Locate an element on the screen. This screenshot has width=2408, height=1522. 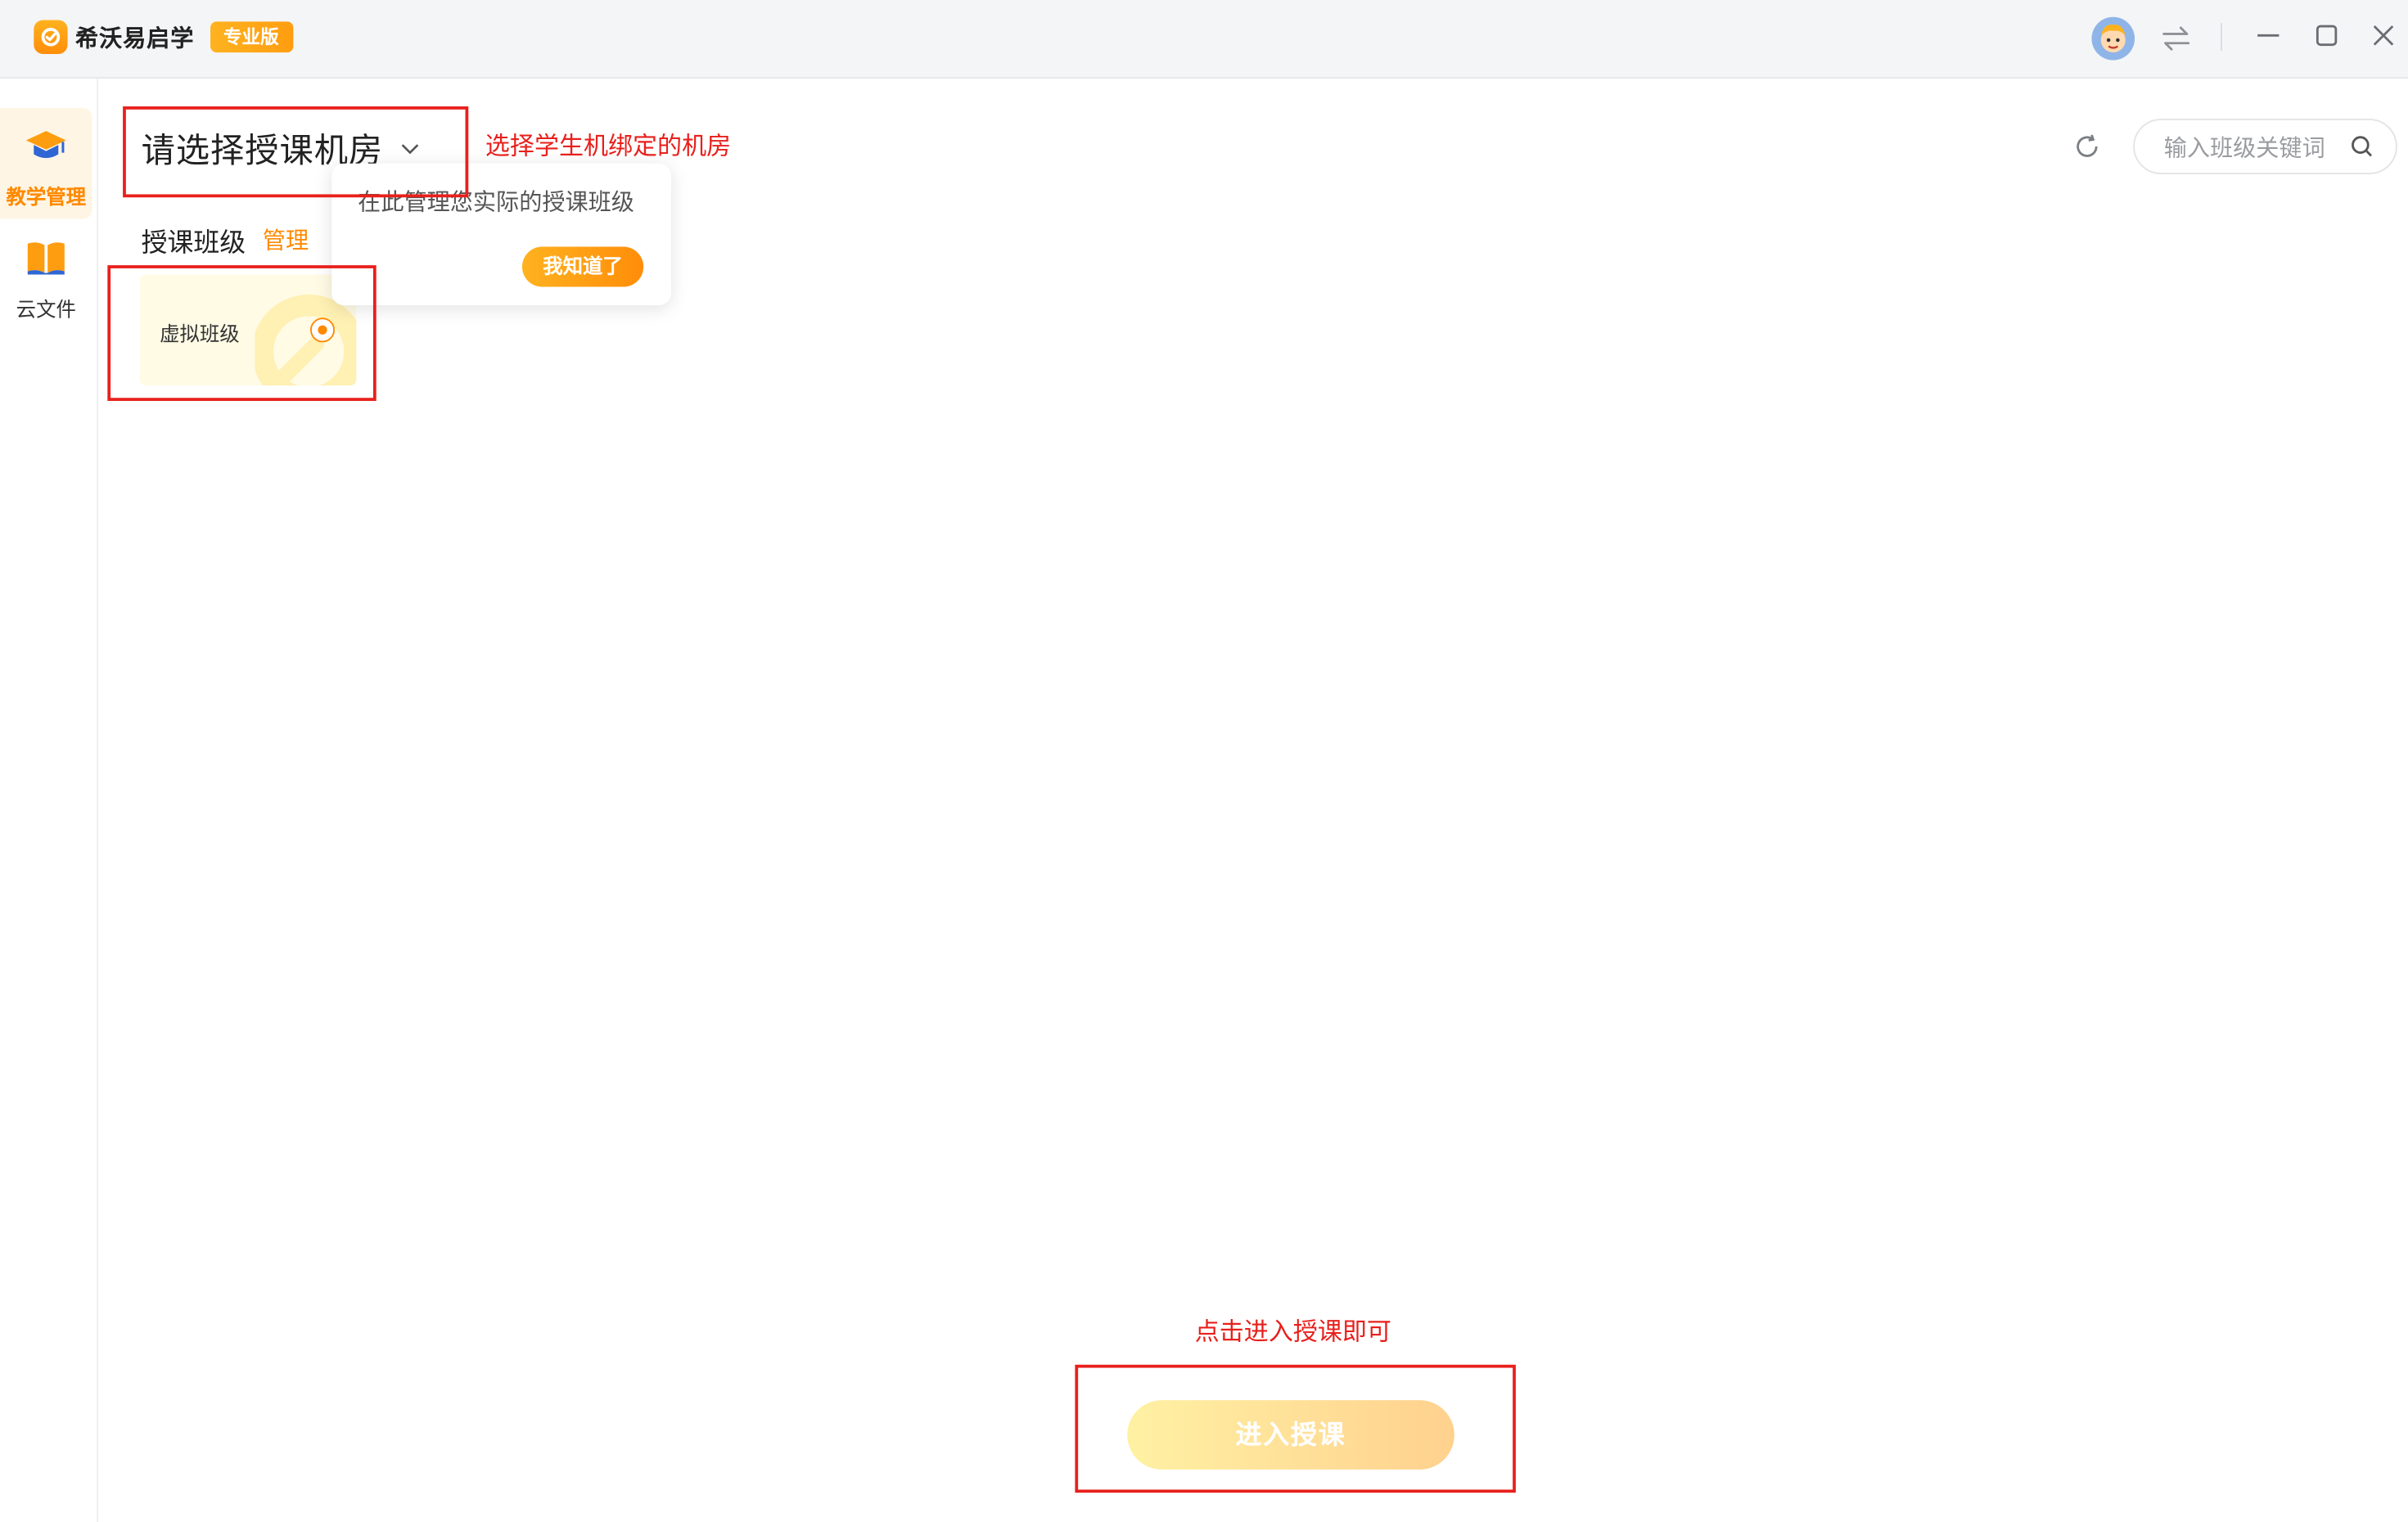
annotation-enter-hint: 点击进入授课即可 is located at coordinates (1292, 1333).